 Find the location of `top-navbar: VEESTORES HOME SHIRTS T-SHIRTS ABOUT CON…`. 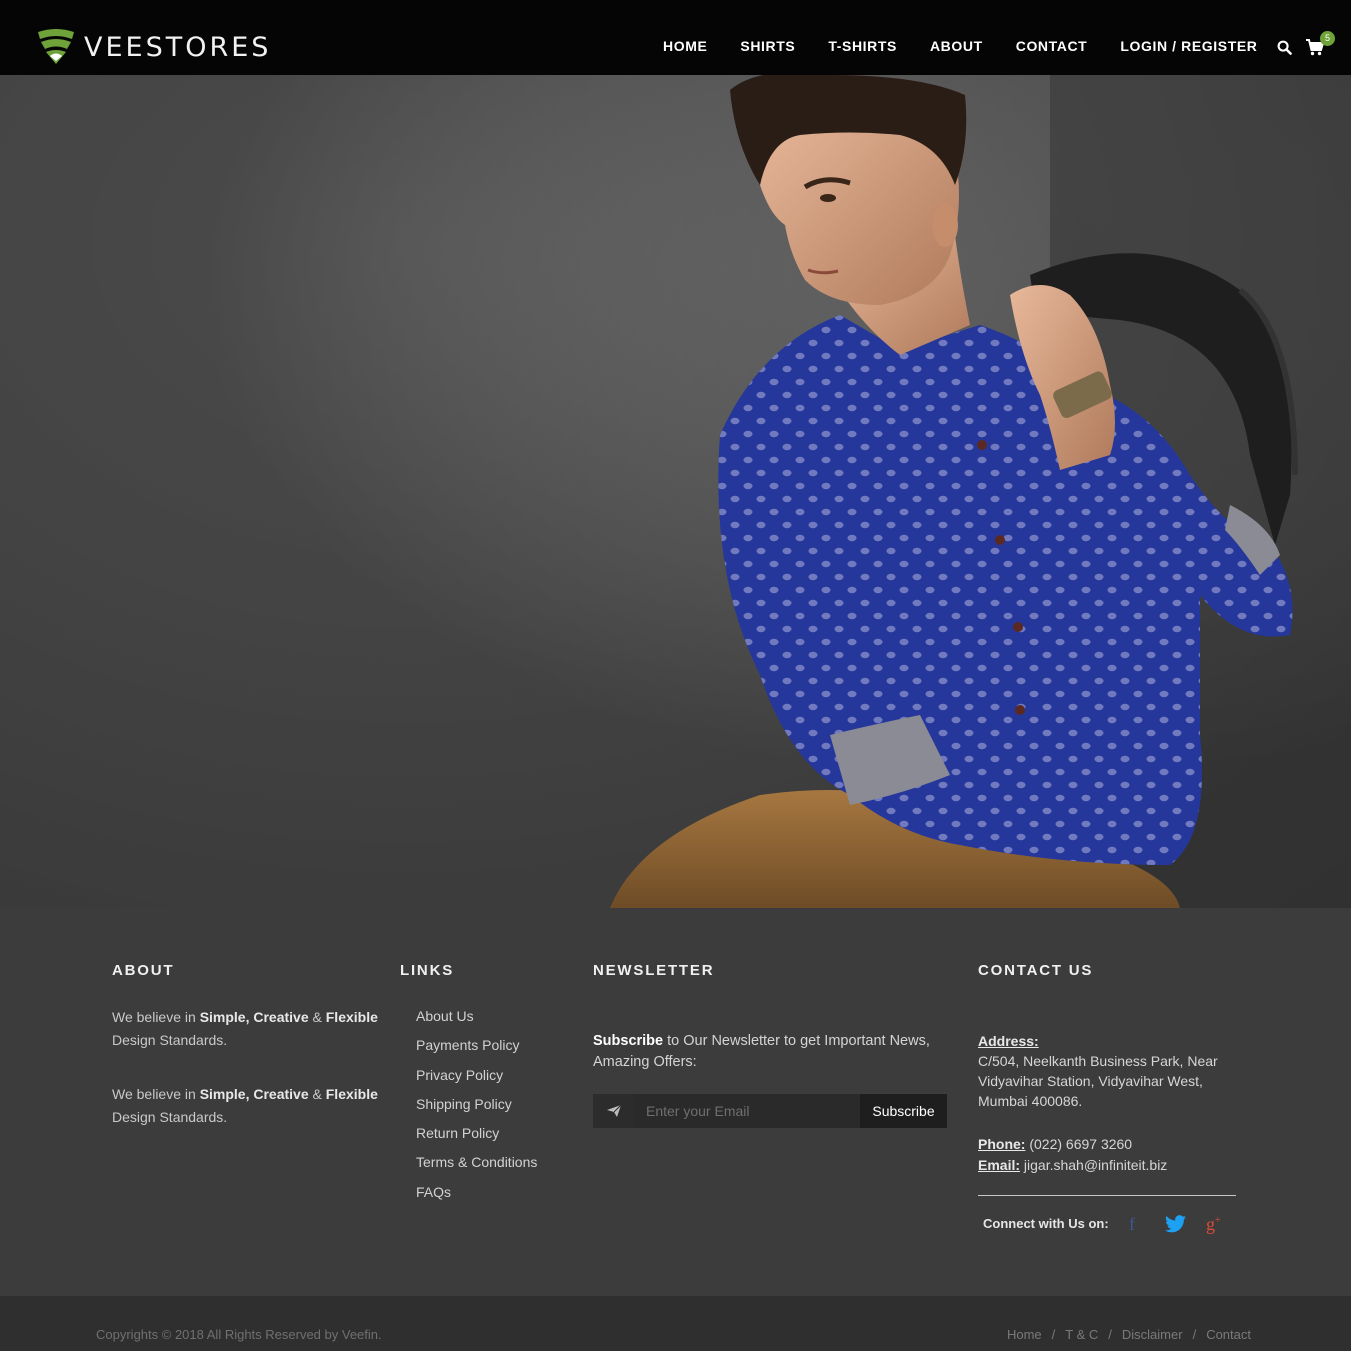

top-navbar: VEESTORES HOME SHIRTS T-SHIRTS ABOUT CON… is located at coordinates (675, 37).